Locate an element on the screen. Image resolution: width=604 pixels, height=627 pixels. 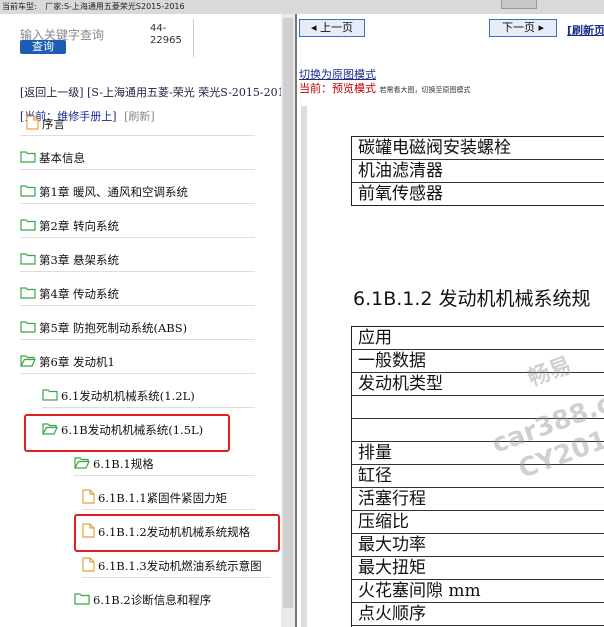
status-bar: 当前车型: 厂家:S-上海通用五菱荣光S2015-2016 is located at coordinates (302, 7).